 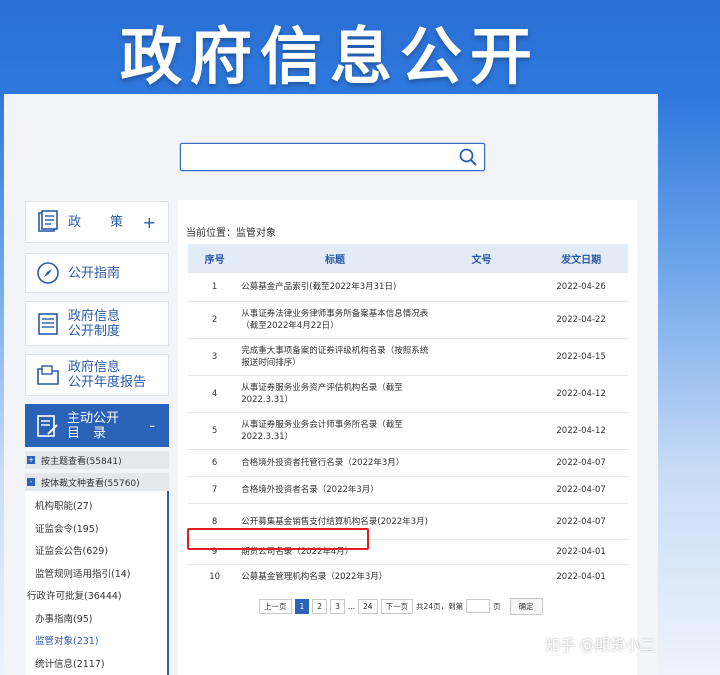 What do you see at coordinates (335, 287) in the screenshot?
I see `row-title-link: 公募基金产品索引(截至2022年3月31日)` at bounding box center [335, 287].